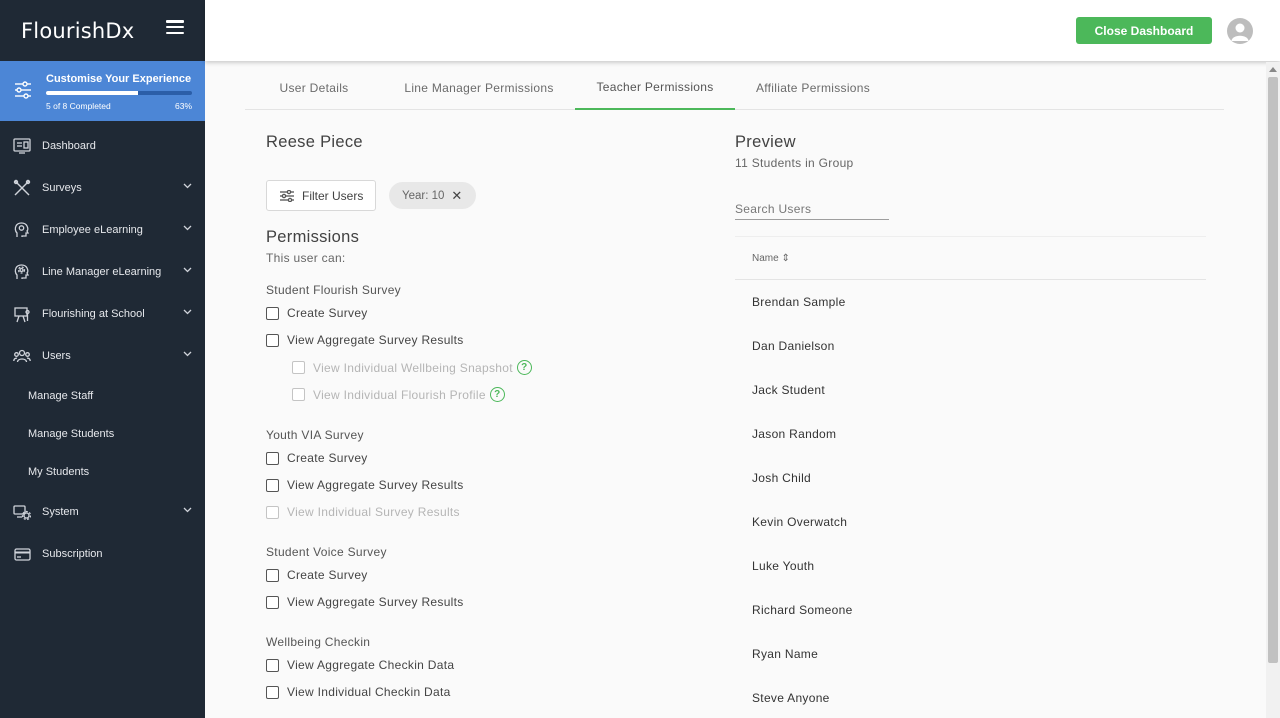 This screenshot has height=718, width=1280. Describe the element at coordinates (813, 88) in the screenshot. I see `tab-affiliate-permissions: Affiliate Permissions` at that location.